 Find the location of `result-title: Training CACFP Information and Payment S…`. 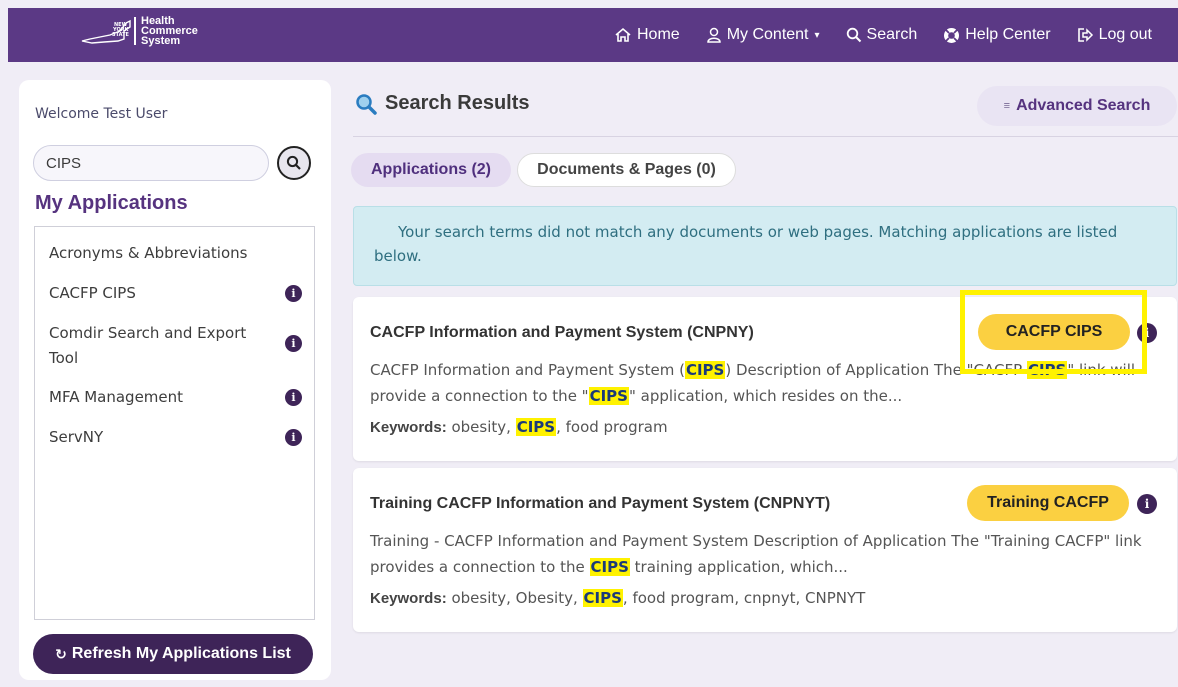

result-title: Training CACFP Information and Payment S… is located at coordinates (600, 504).